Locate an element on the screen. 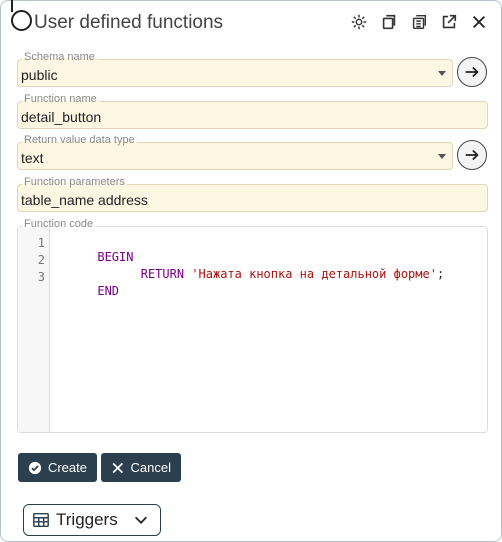  cancel-button: Cancel is located at coordinates (141, 467).